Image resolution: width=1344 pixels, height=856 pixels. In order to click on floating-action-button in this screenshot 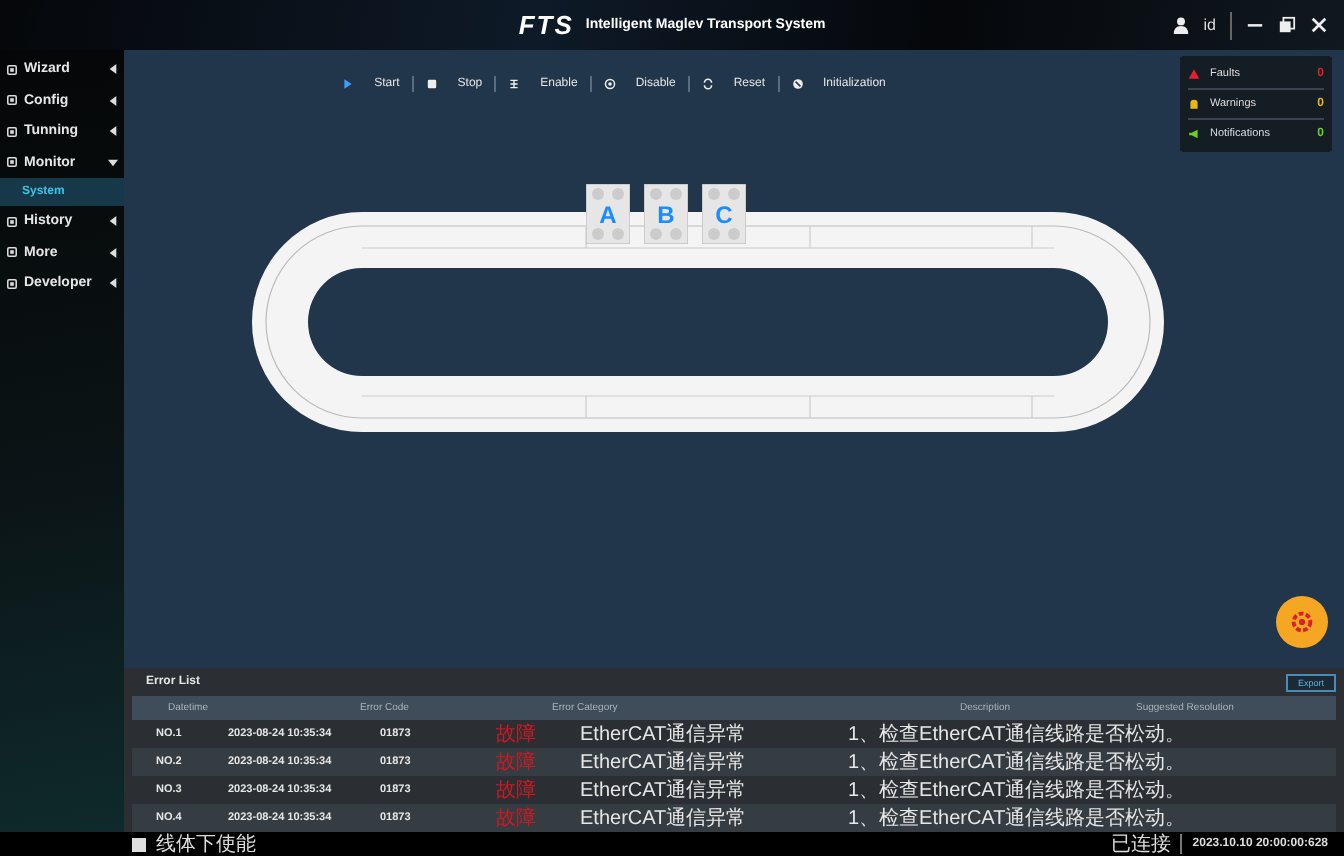, I will do `click(1302, 622)`.